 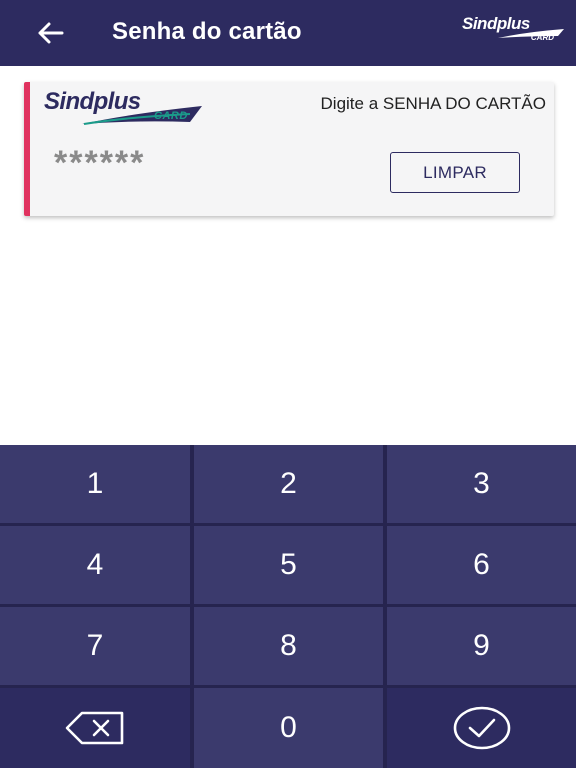 I want to click on confirm-button, so click(x=481, y=728).